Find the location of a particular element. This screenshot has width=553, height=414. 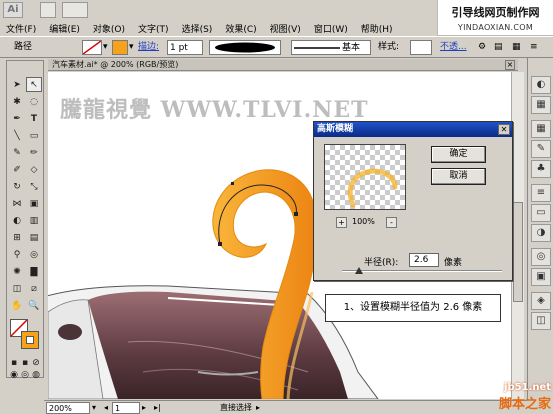

selection-tool-icon: ➤ is located at coordinates (17, 84).